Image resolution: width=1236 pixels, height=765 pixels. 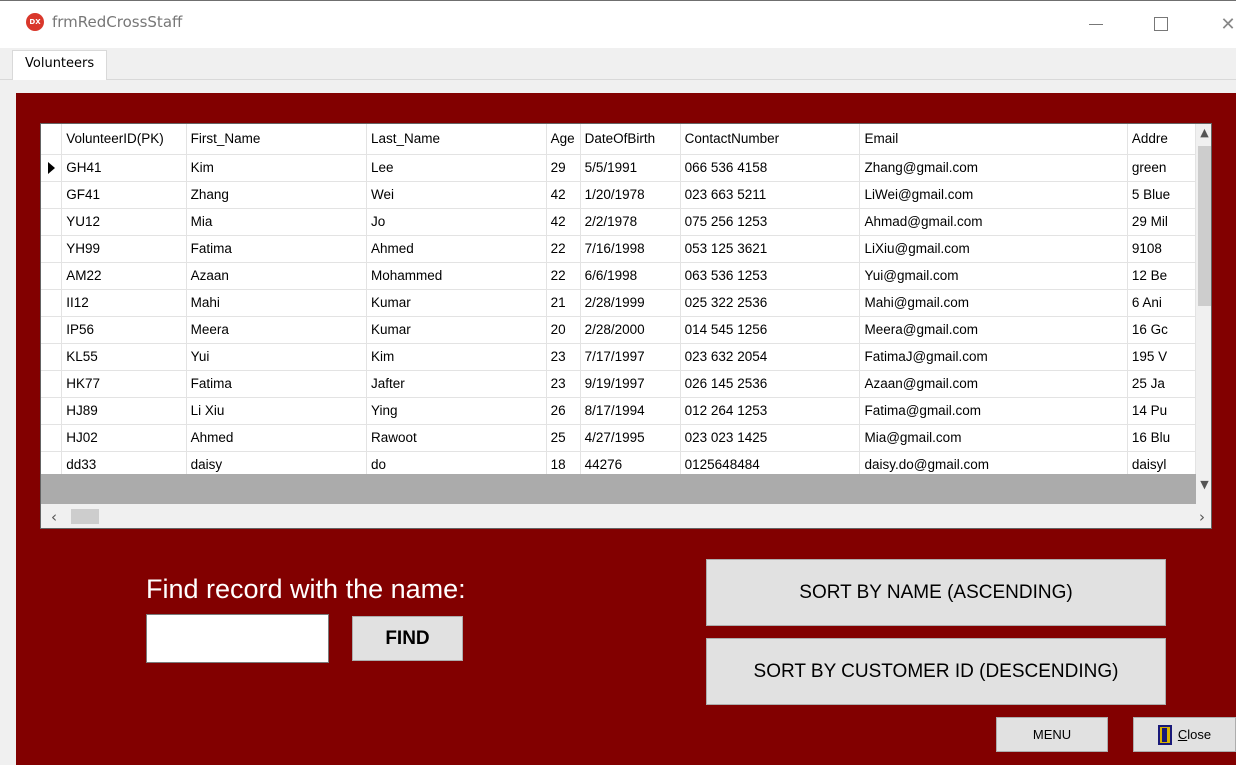 What do you see at coordinates (1161, 438) in the screenshot?
I see `grid-cell: 16 Blu` at bounding box center [1161, 438].